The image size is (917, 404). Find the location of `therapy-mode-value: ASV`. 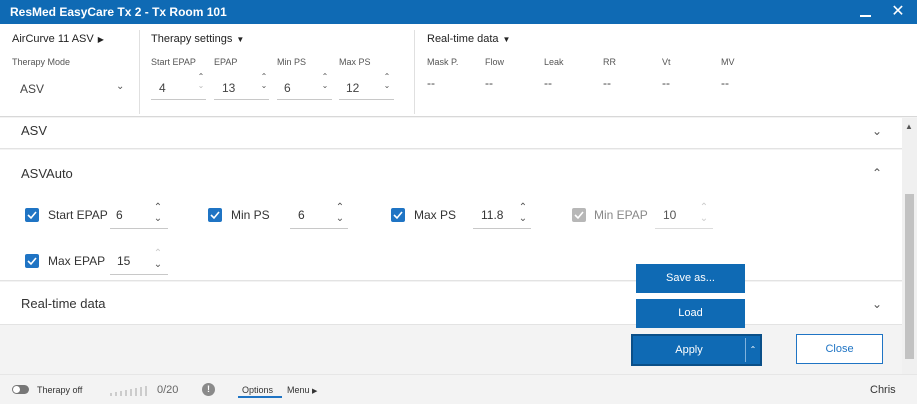

therapy-mode-value: ASV is located at coordinates (32, 89).